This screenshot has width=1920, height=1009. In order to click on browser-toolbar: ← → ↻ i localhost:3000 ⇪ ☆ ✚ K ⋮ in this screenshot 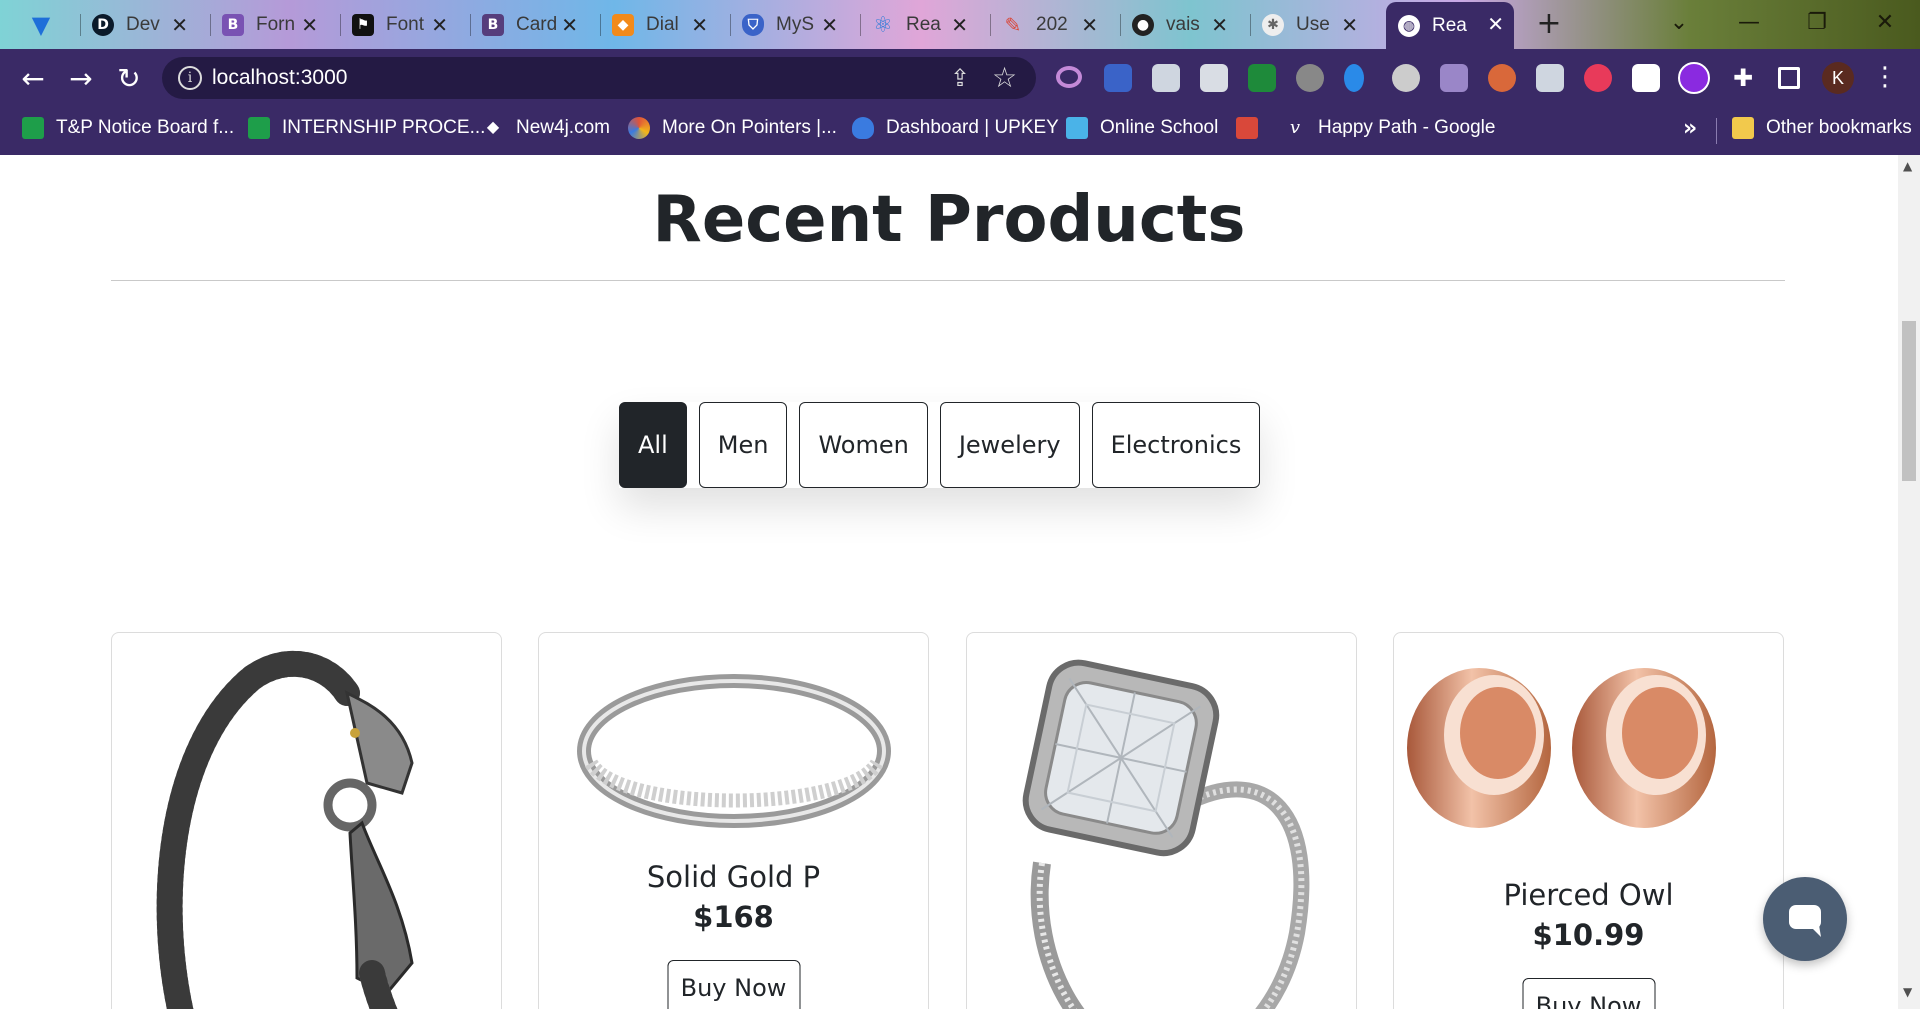, I will do `click(960, 77)`.